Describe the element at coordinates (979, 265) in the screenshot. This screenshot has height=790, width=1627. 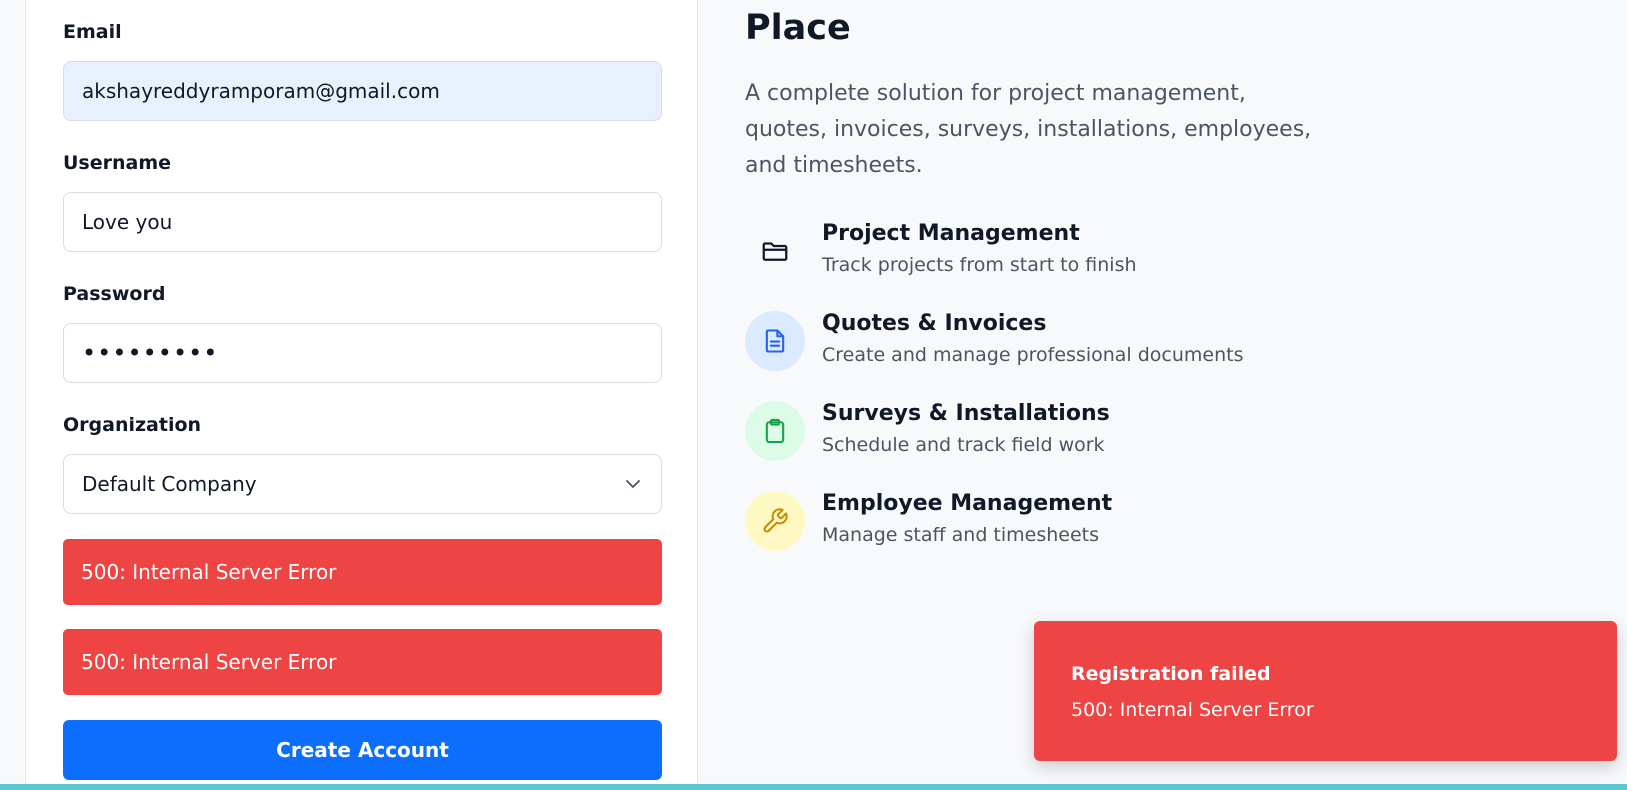
I see `feature-description: Track projects from start to finish` at that location.